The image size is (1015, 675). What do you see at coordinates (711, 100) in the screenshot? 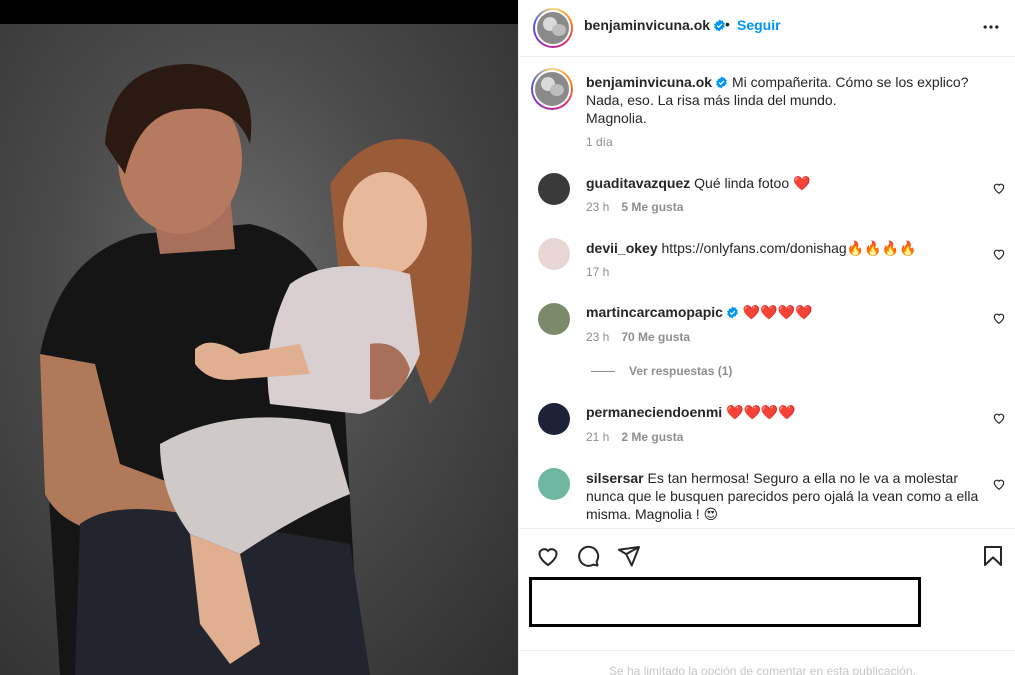
I see `caption-line-2: Nada, eso. La risa más linda del mundo.` at bounding box center [711, 100].